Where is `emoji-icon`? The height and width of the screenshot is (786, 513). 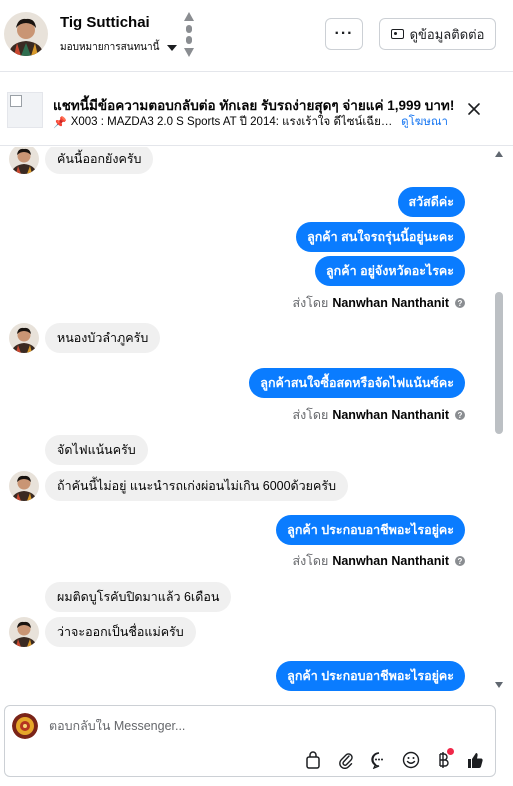
emoji-icon is located at coordinates (411, 760).